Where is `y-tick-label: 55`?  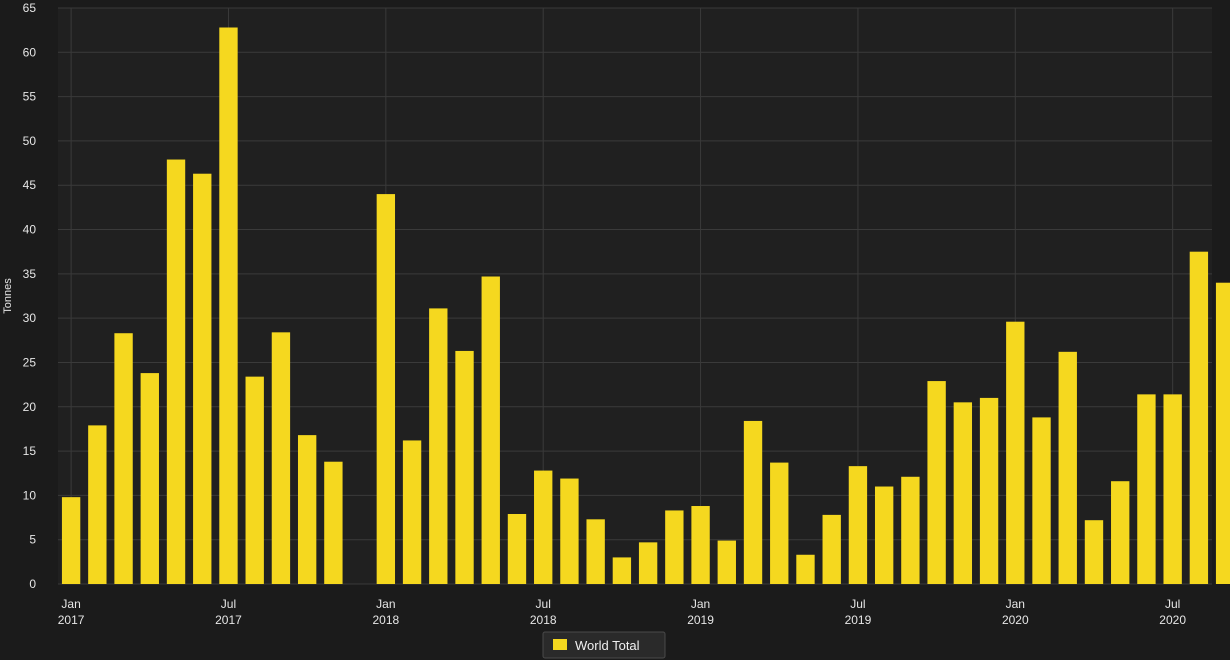
y-tick-label: 55 is located at coordinates (30, 97).